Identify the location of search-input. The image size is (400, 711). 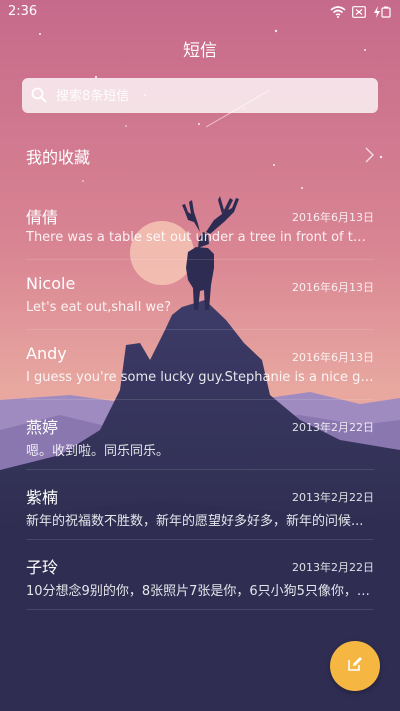
(206, 96).